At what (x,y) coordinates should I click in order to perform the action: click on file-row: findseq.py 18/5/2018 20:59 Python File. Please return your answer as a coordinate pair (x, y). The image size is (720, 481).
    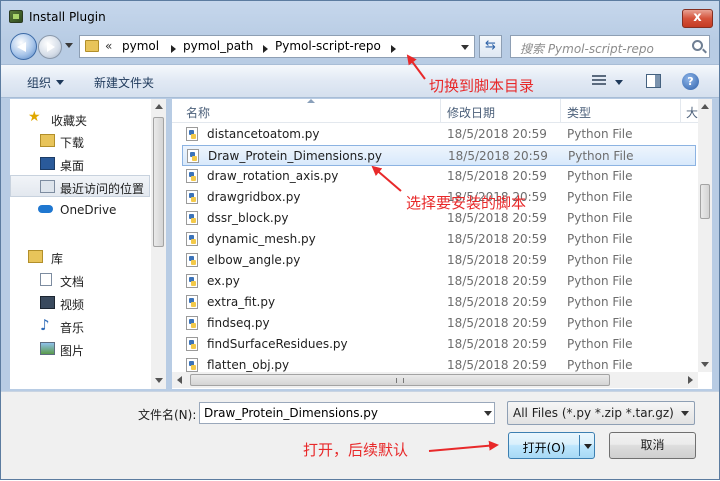
    Looking at the image, I should click on (439, 323).